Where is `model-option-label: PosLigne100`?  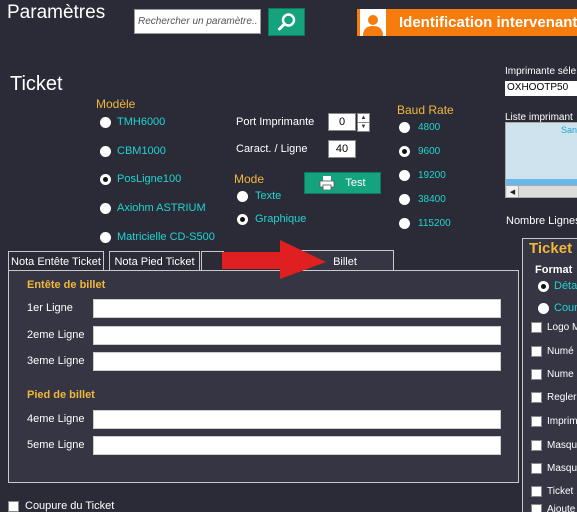
model-option-label: PosLigne100 is located at coordinates (149, 179).